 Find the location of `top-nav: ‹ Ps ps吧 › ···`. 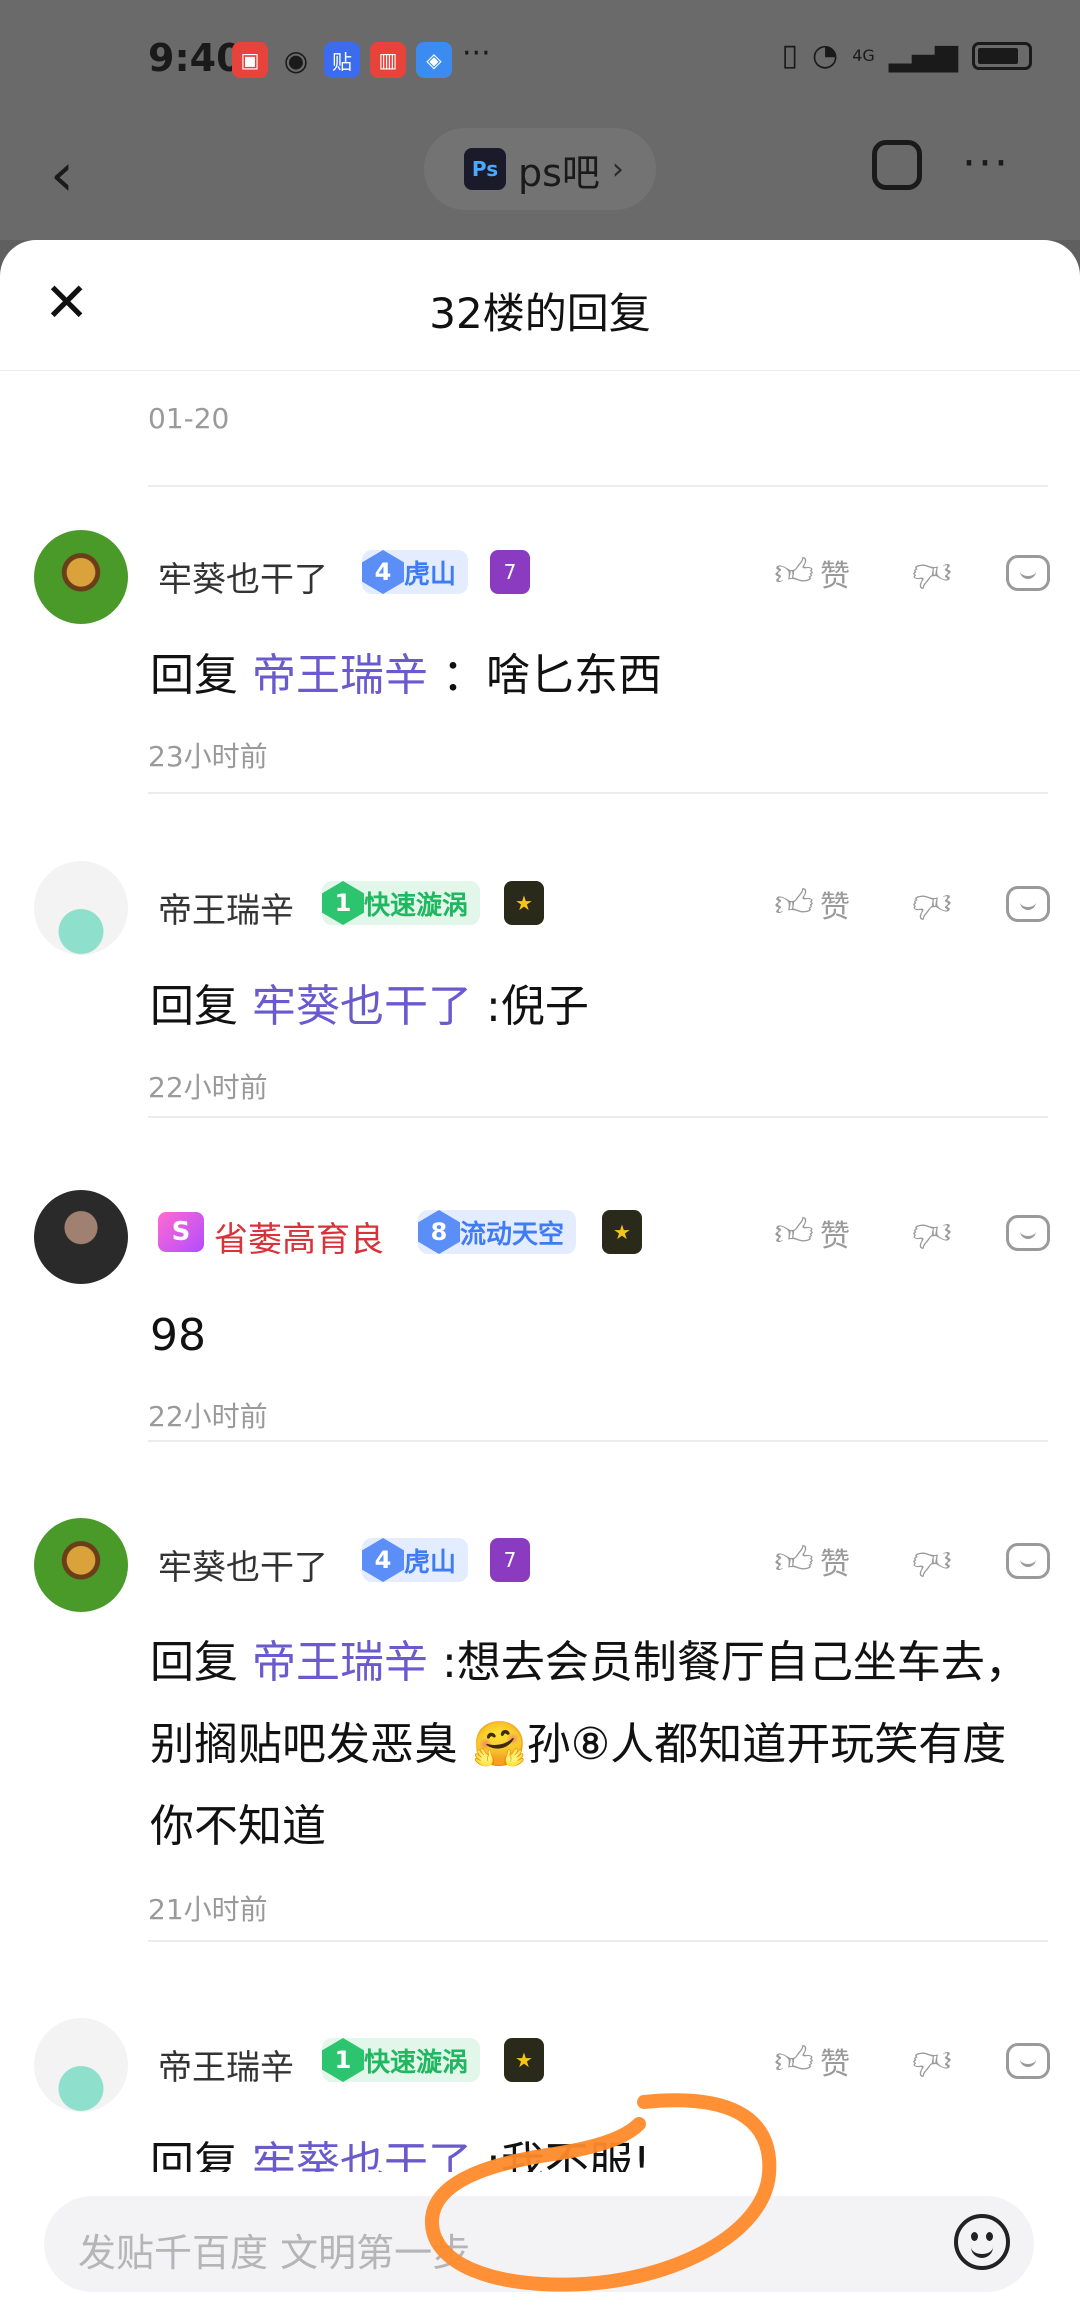

top-nav: ‹ Ps ps吧 › ··· is located at coordinates (540, 180).